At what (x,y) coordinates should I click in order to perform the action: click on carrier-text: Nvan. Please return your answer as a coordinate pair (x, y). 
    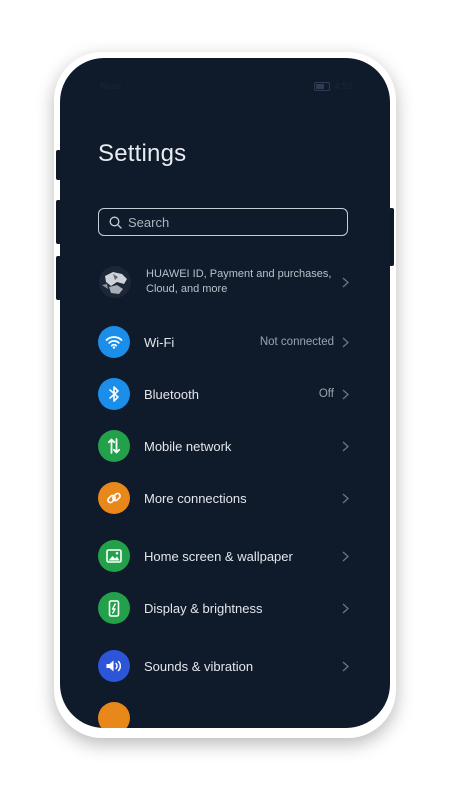
    Looking at the image, I should click on (111, 86).